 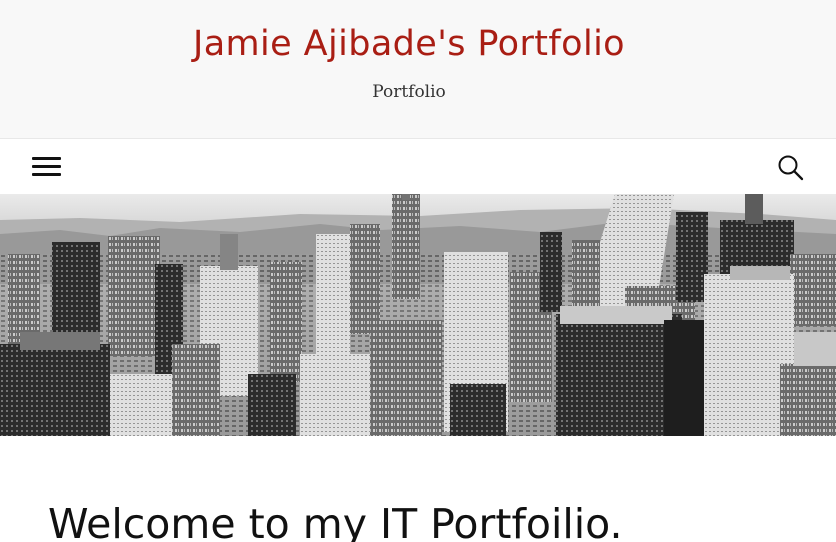 What do you see at coordinates (418, 166) in the screenshot?
I see `navigation-bar` at bounding box center [418, 166].